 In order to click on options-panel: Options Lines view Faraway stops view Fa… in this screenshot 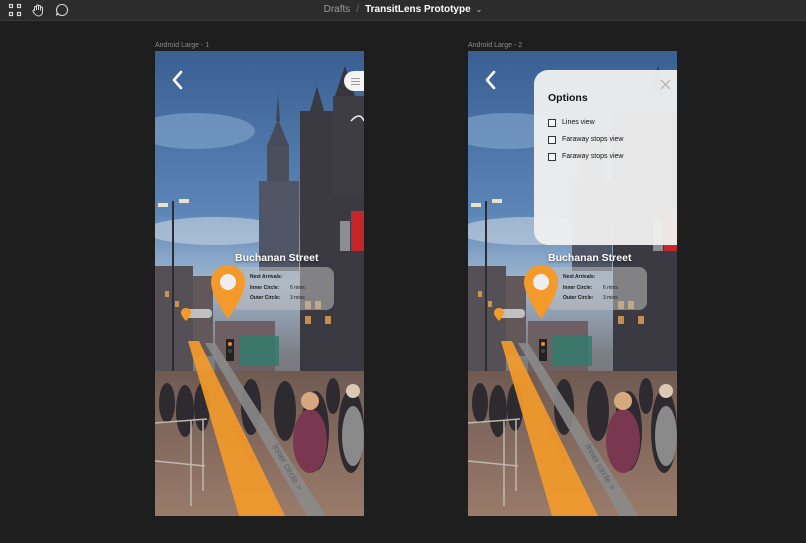, I will do `click(605, 157)`.